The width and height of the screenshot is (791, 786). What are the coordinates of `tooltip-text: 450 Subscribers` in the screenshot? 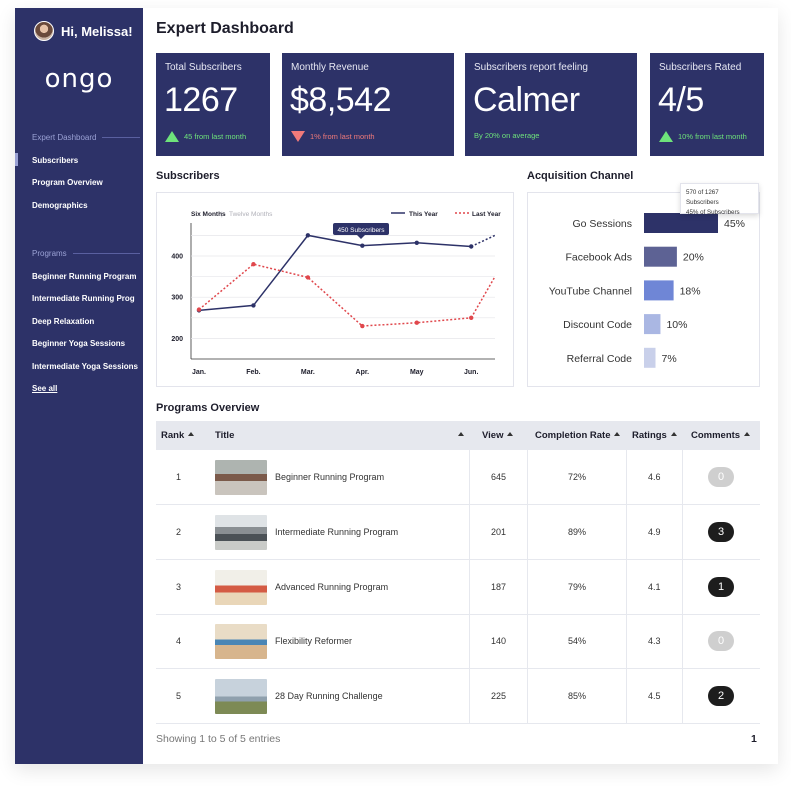 It's located at (362, 230).